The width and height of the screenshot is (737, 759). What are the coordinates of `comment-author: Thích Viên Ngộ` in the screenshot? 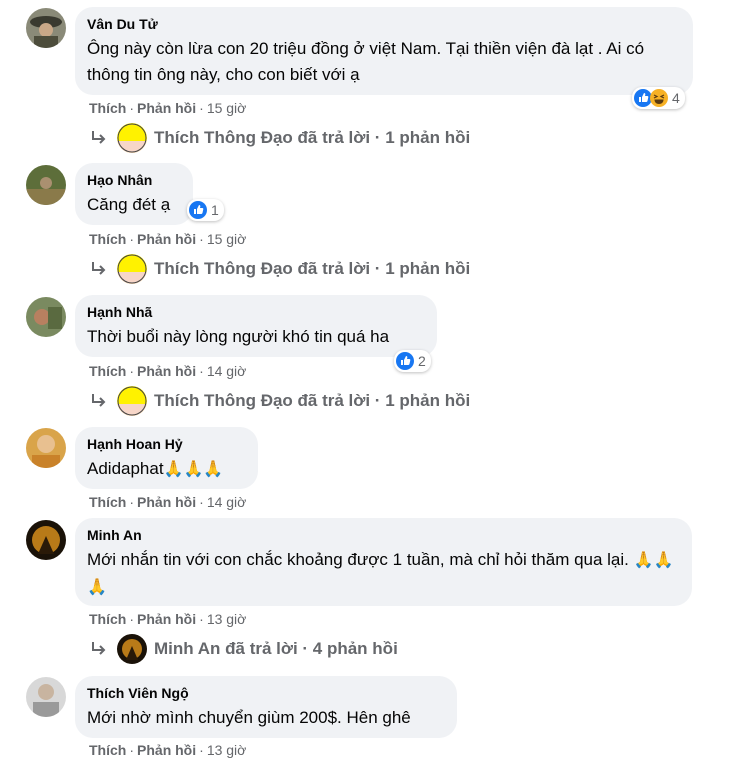 It's located at (266, 693).